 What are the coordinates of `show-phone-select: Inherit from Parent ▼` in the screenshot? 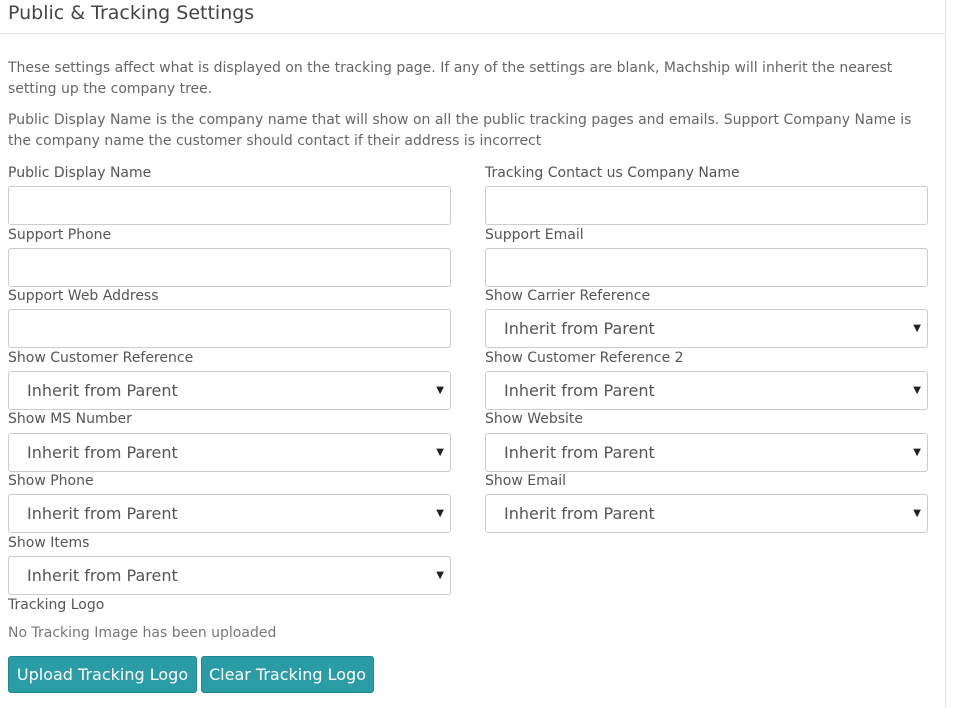 It's located at (229, 513).